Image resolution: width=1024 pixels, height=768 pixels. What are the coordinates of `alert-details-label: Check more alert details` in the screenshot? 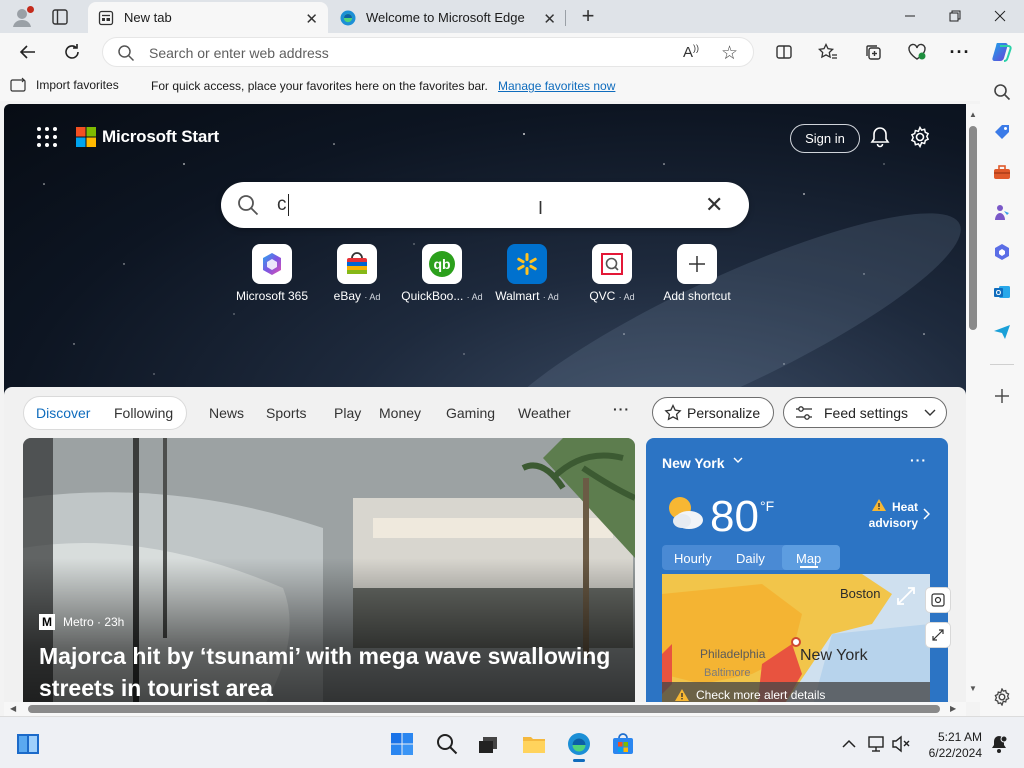 It's located at (761, 695).